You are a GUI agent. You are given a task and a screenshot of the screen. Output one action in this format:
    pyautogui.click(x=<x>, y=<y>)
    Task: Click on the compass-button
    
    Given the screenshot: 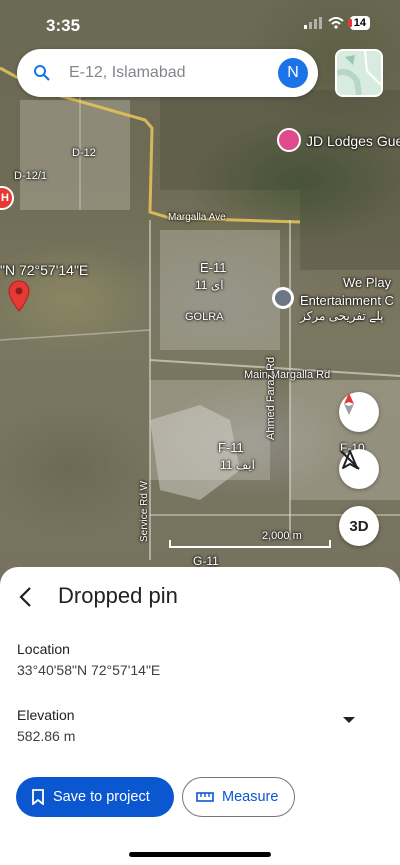 What is the action you would take?
    pyautogui.click(x=359, y=412)
    